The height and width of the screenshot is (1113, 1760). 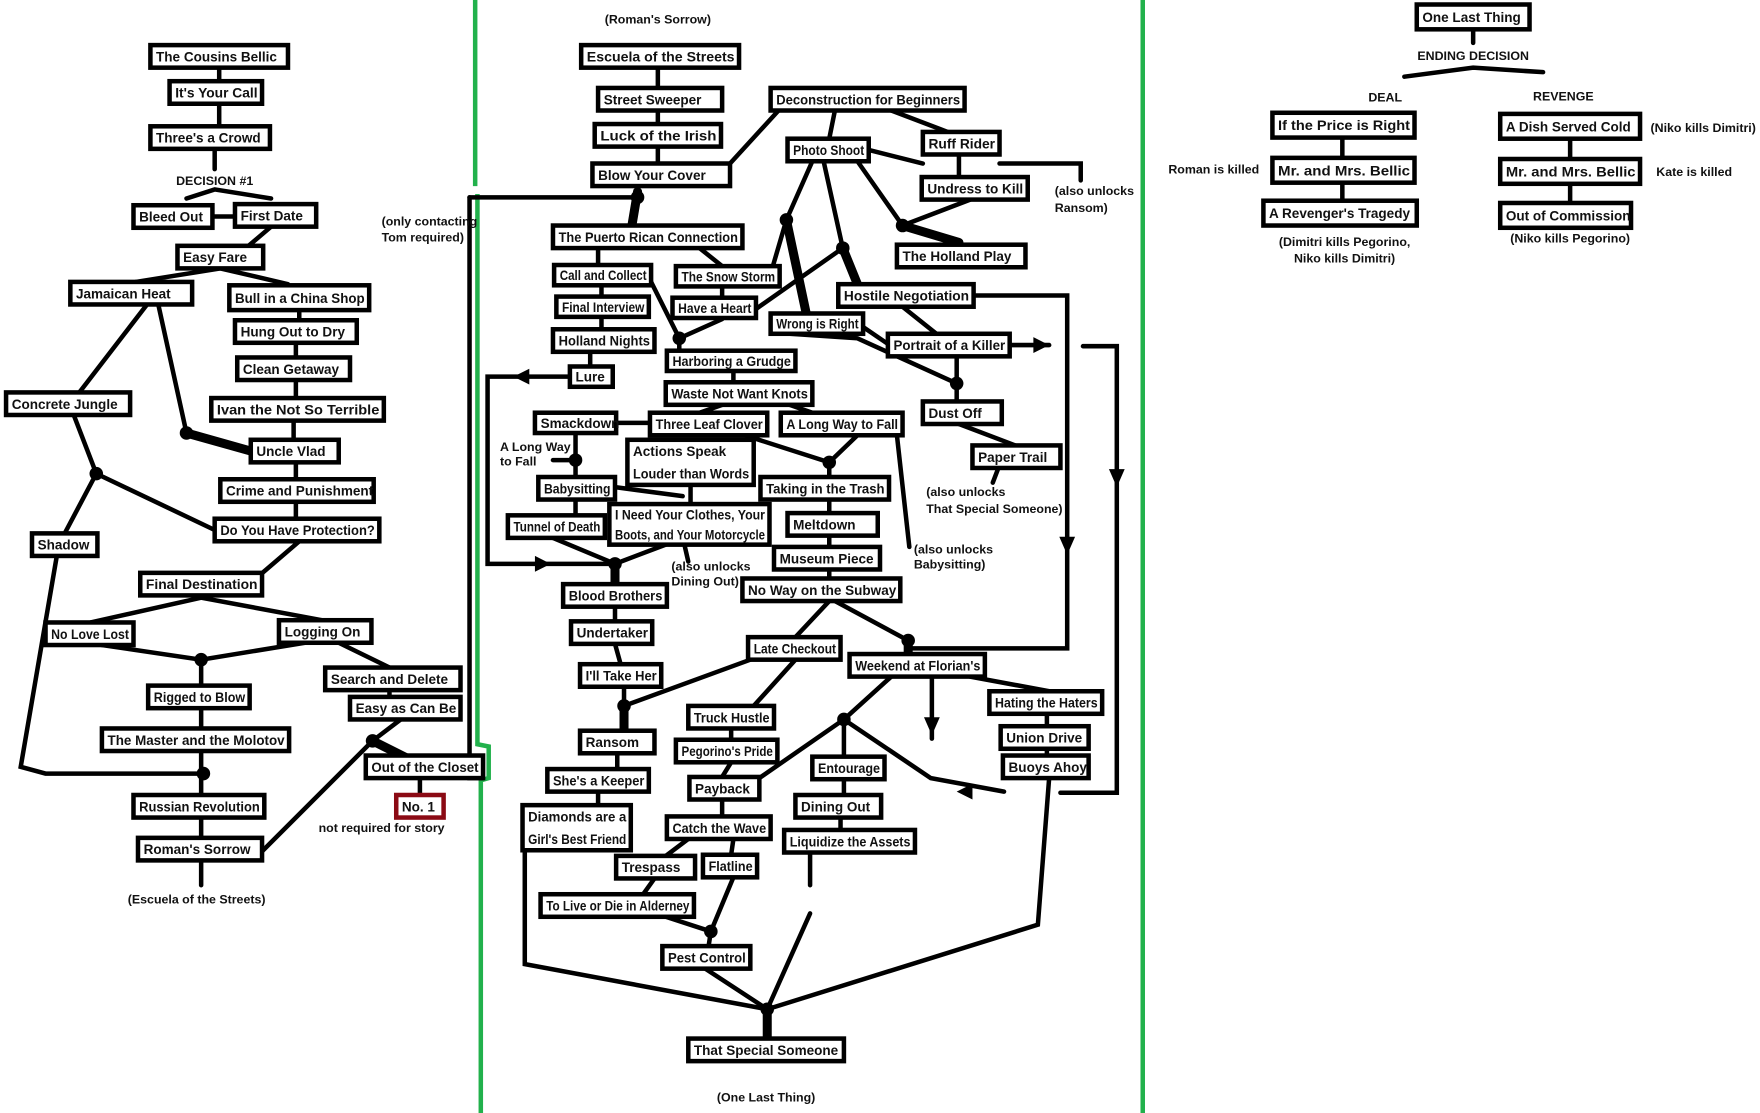 I want to click on mission-the-puerto-rican-connection: The Puerto Rican Connection, so click(x=647, y=237).